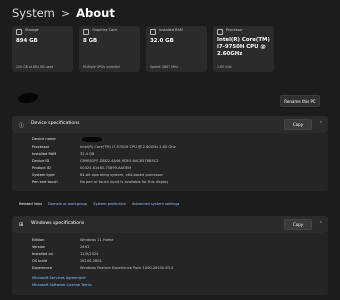 This screenshot has width=340, height=300. Describe the element at coordinates (171, 30) in the screenshot. I see `card-label: Installed RAM` at that location.